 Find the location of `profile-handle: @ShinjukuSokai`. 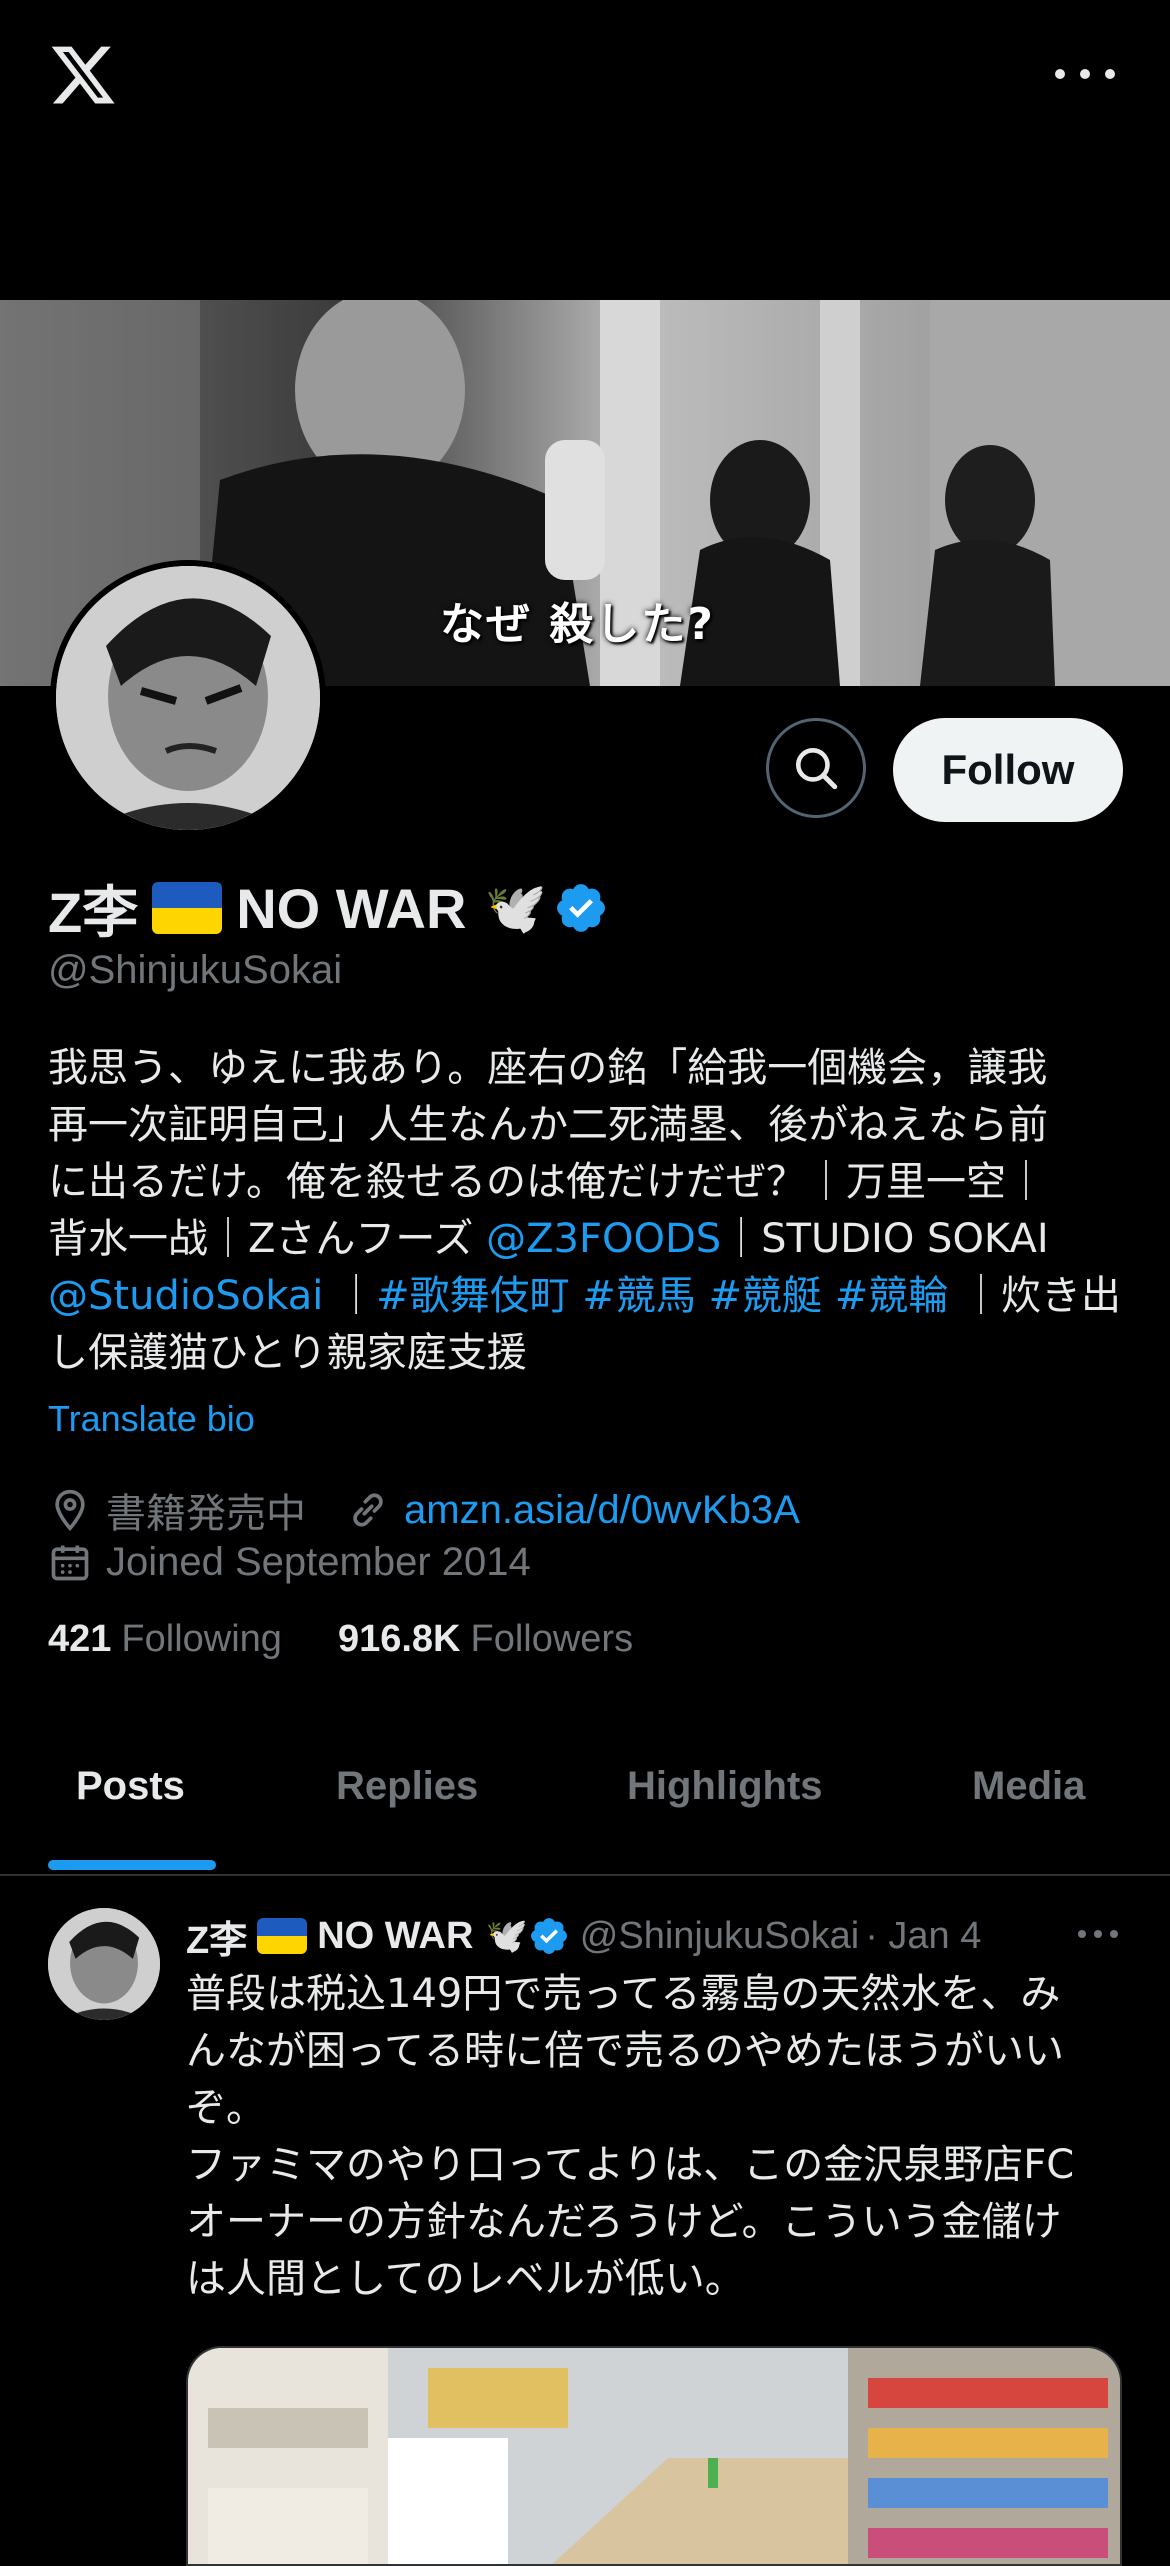

profile-handle: @ShinjukuSokai is located at coordinates (195, 970).